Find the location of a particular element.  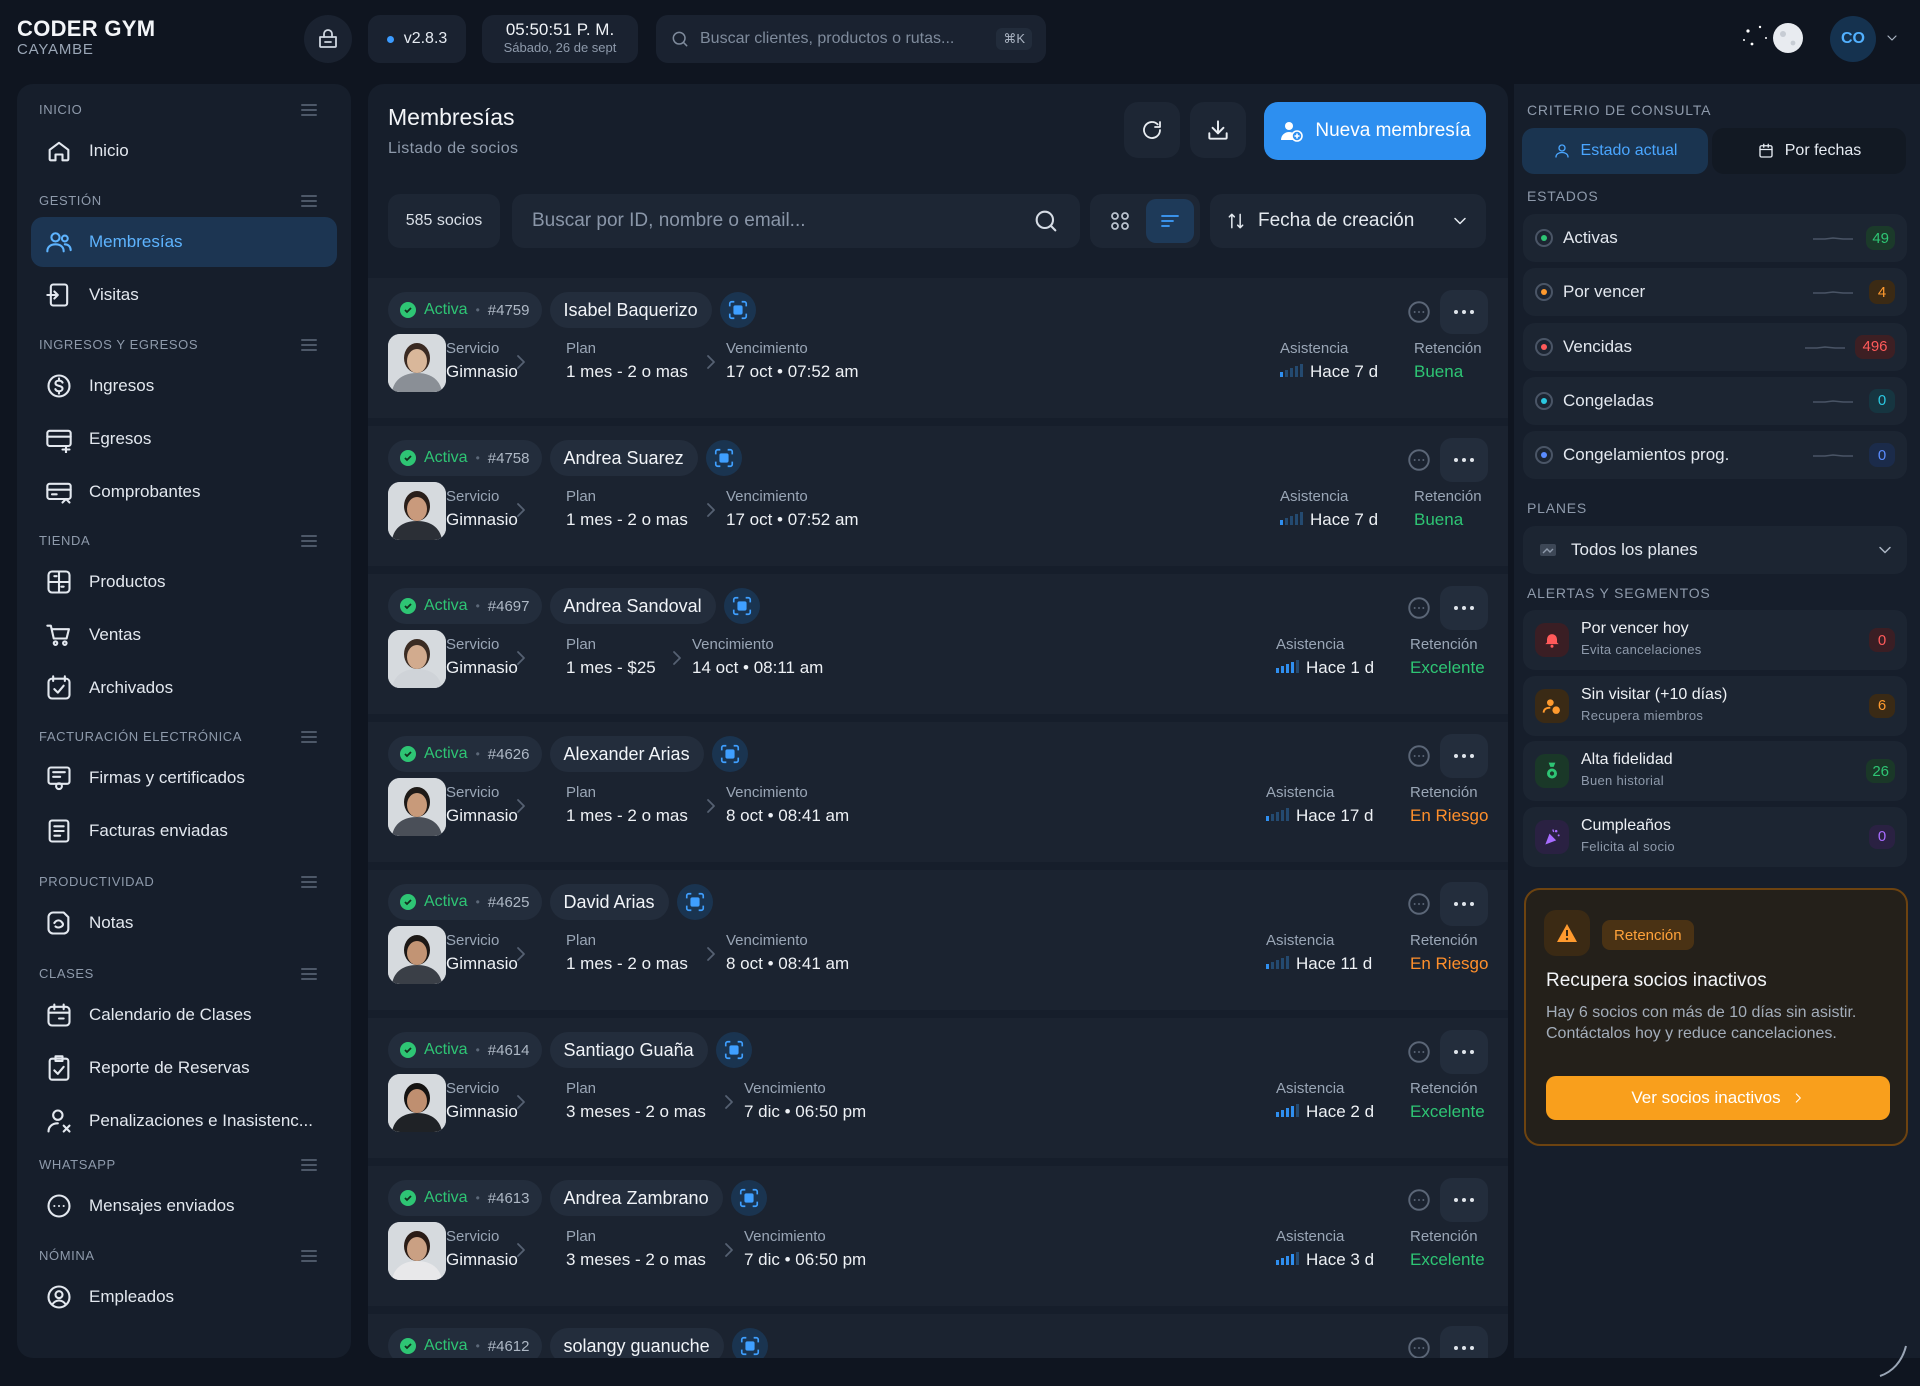

store-button is located at coordinates (328, 39).